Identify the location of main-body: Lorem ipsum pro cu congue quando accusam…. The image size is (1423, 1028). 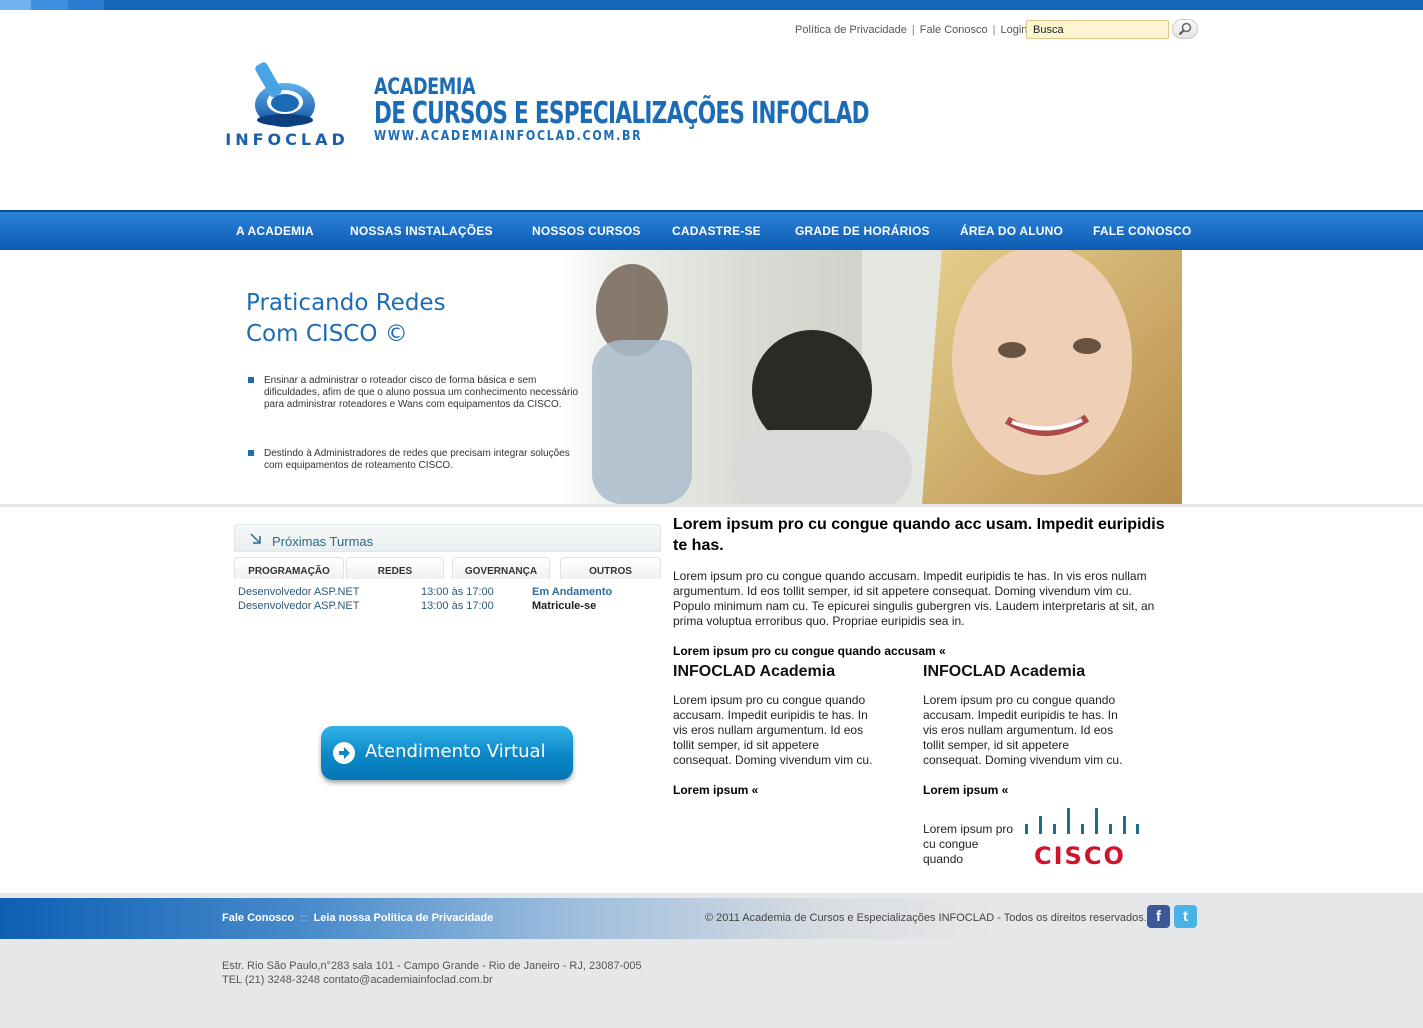
(914, 598).